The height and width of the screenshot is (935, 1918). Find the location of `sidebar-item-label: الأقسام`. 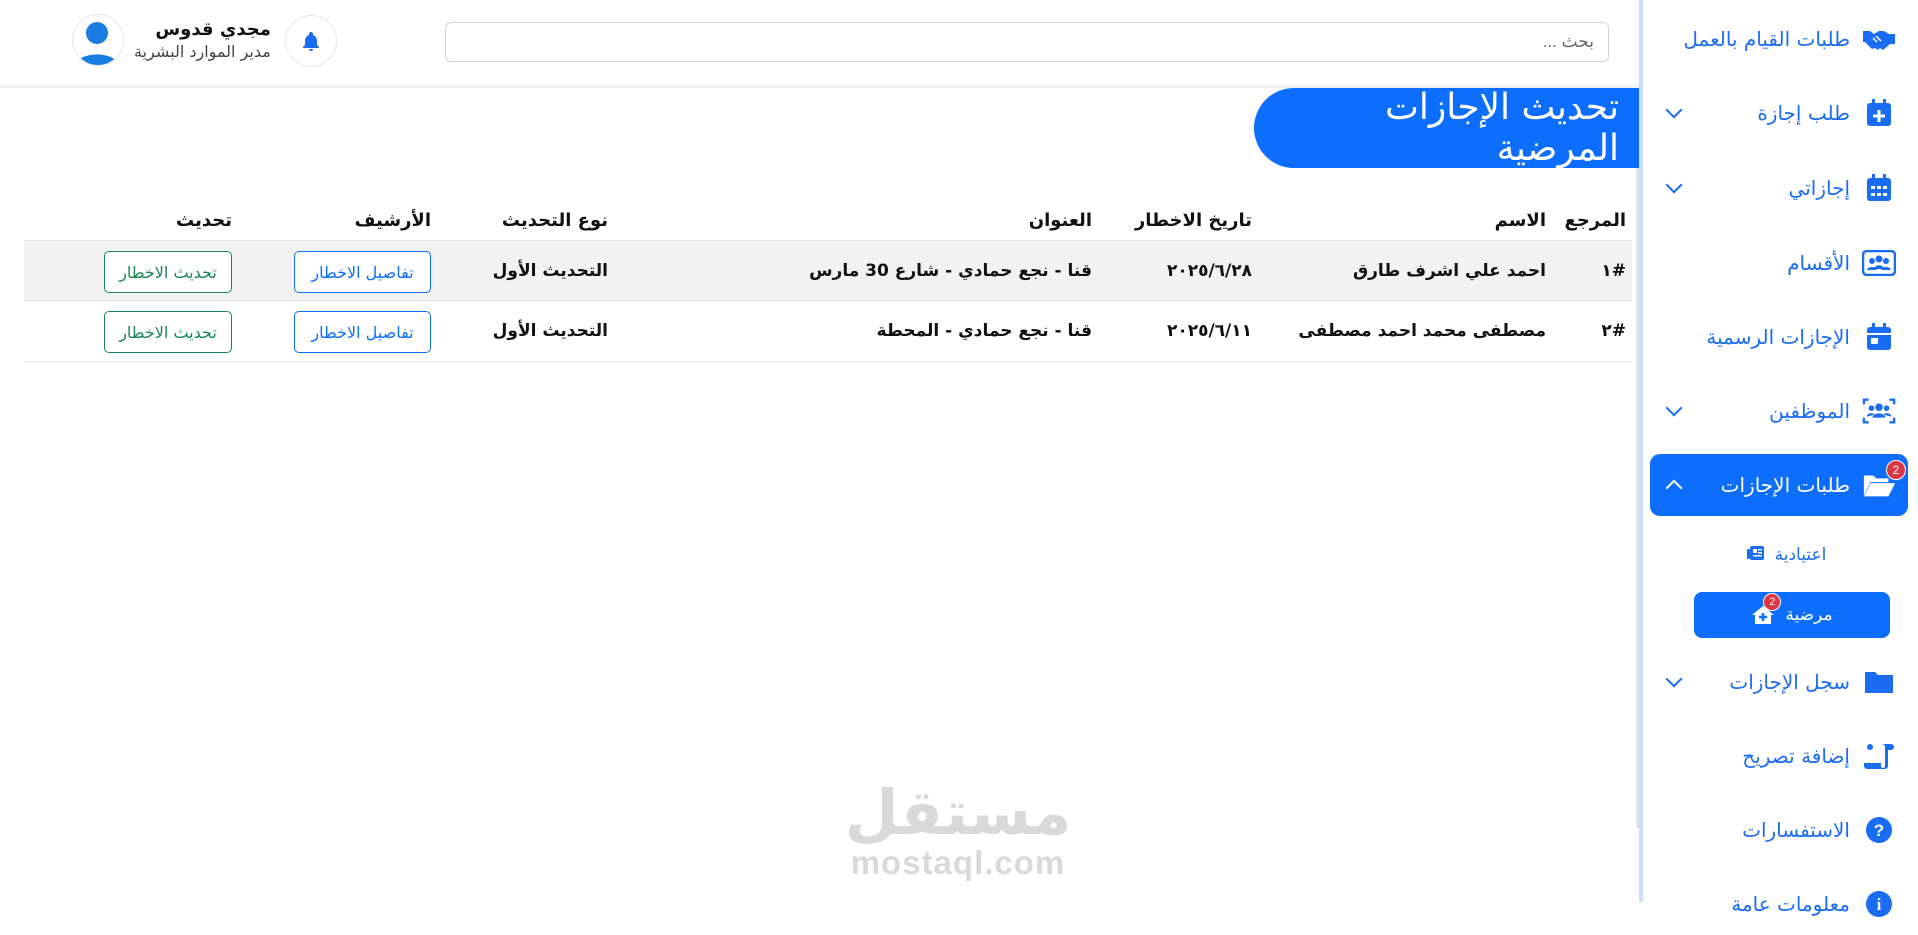

sidebar-item-label: الأقسام is located at coordinates (1818, 263).